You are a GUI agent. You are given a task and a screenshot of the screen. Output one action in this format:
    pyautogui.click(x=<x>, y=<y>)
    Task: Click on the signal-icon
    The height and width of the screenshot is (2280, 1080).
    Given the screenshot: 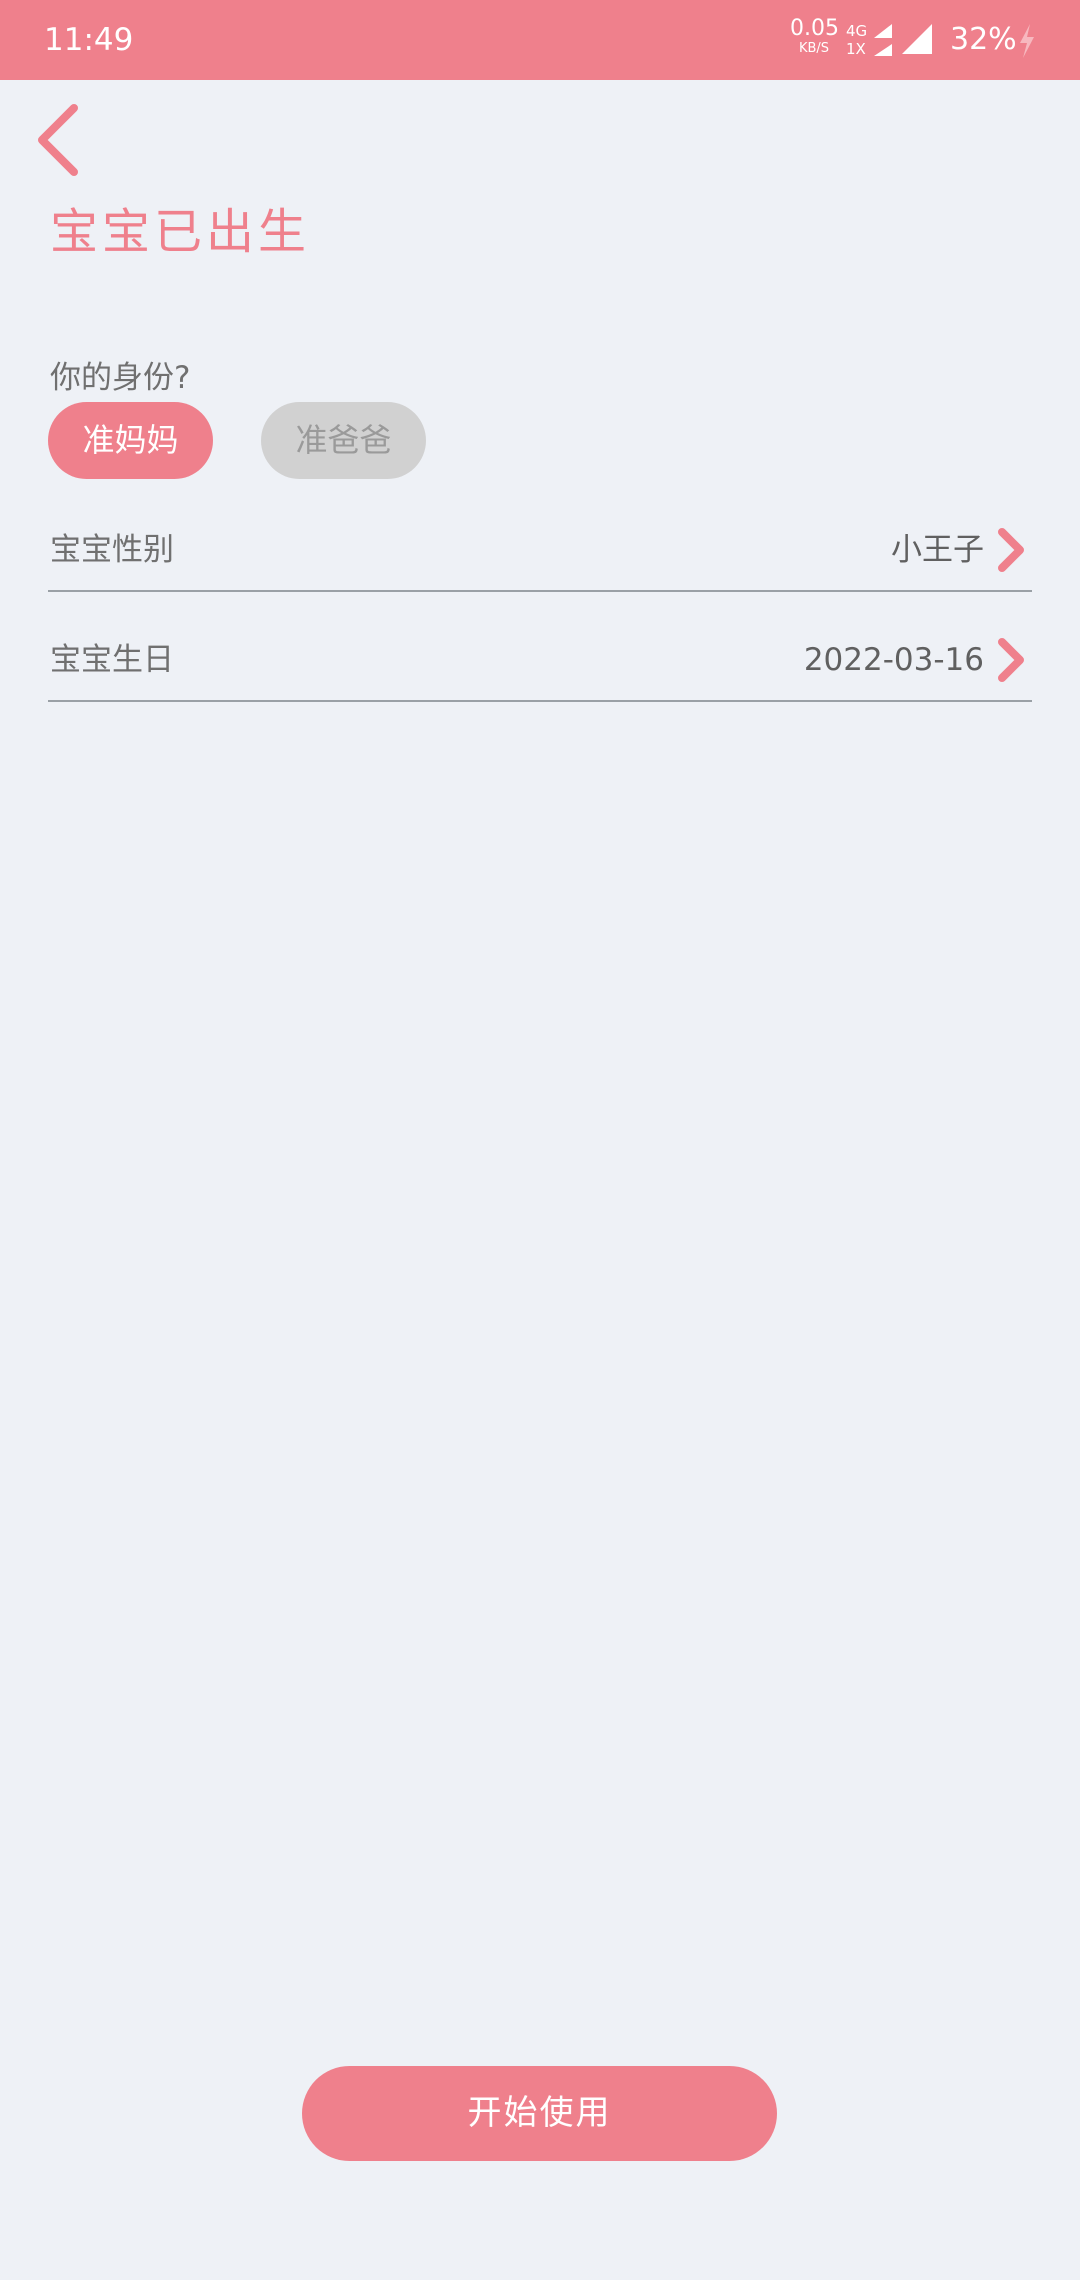 What is the action you would take?
    pyautogui.click(x=917, y=39)
    